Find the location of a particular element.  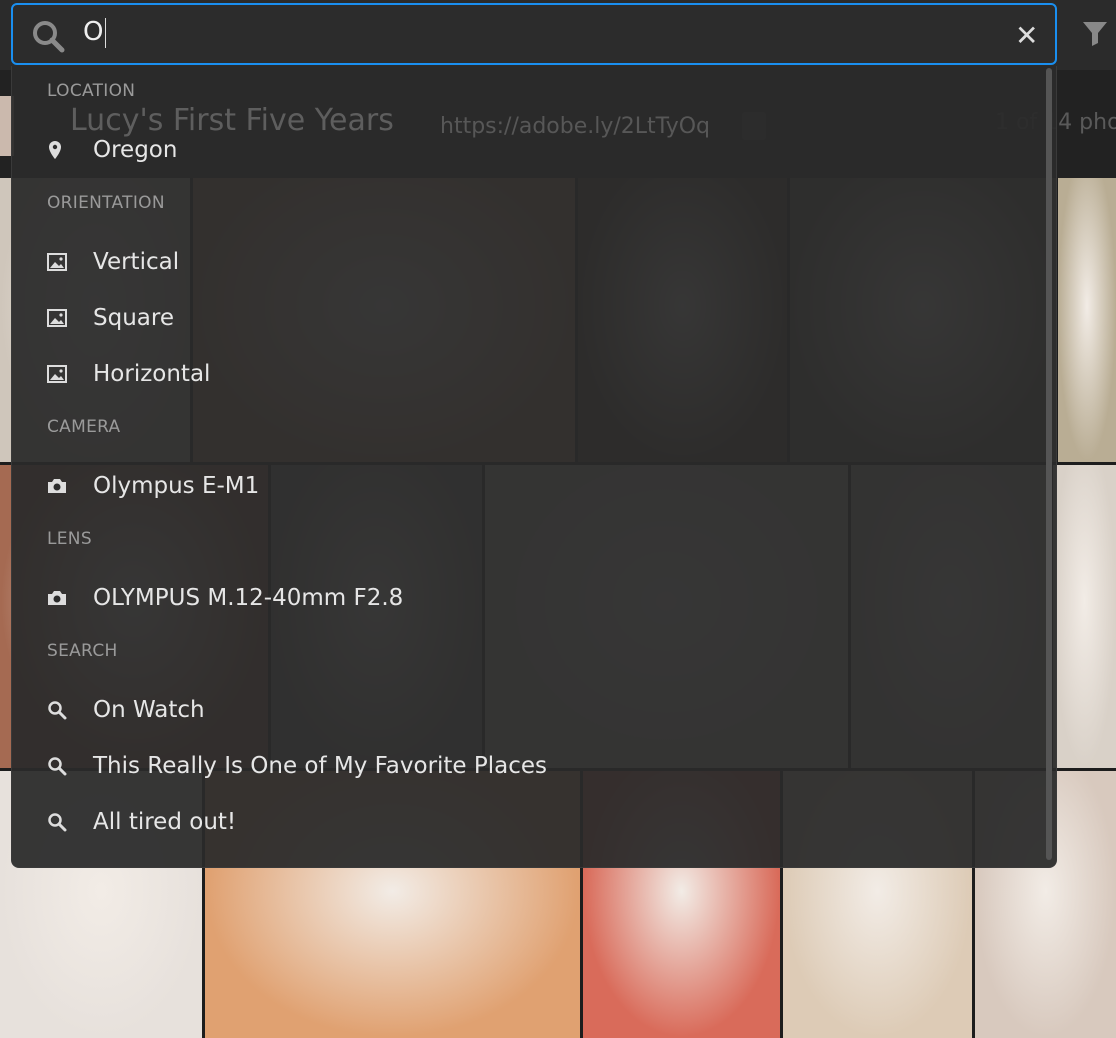

suggestion-label: Horizontal is located at coordinates (152, 374).